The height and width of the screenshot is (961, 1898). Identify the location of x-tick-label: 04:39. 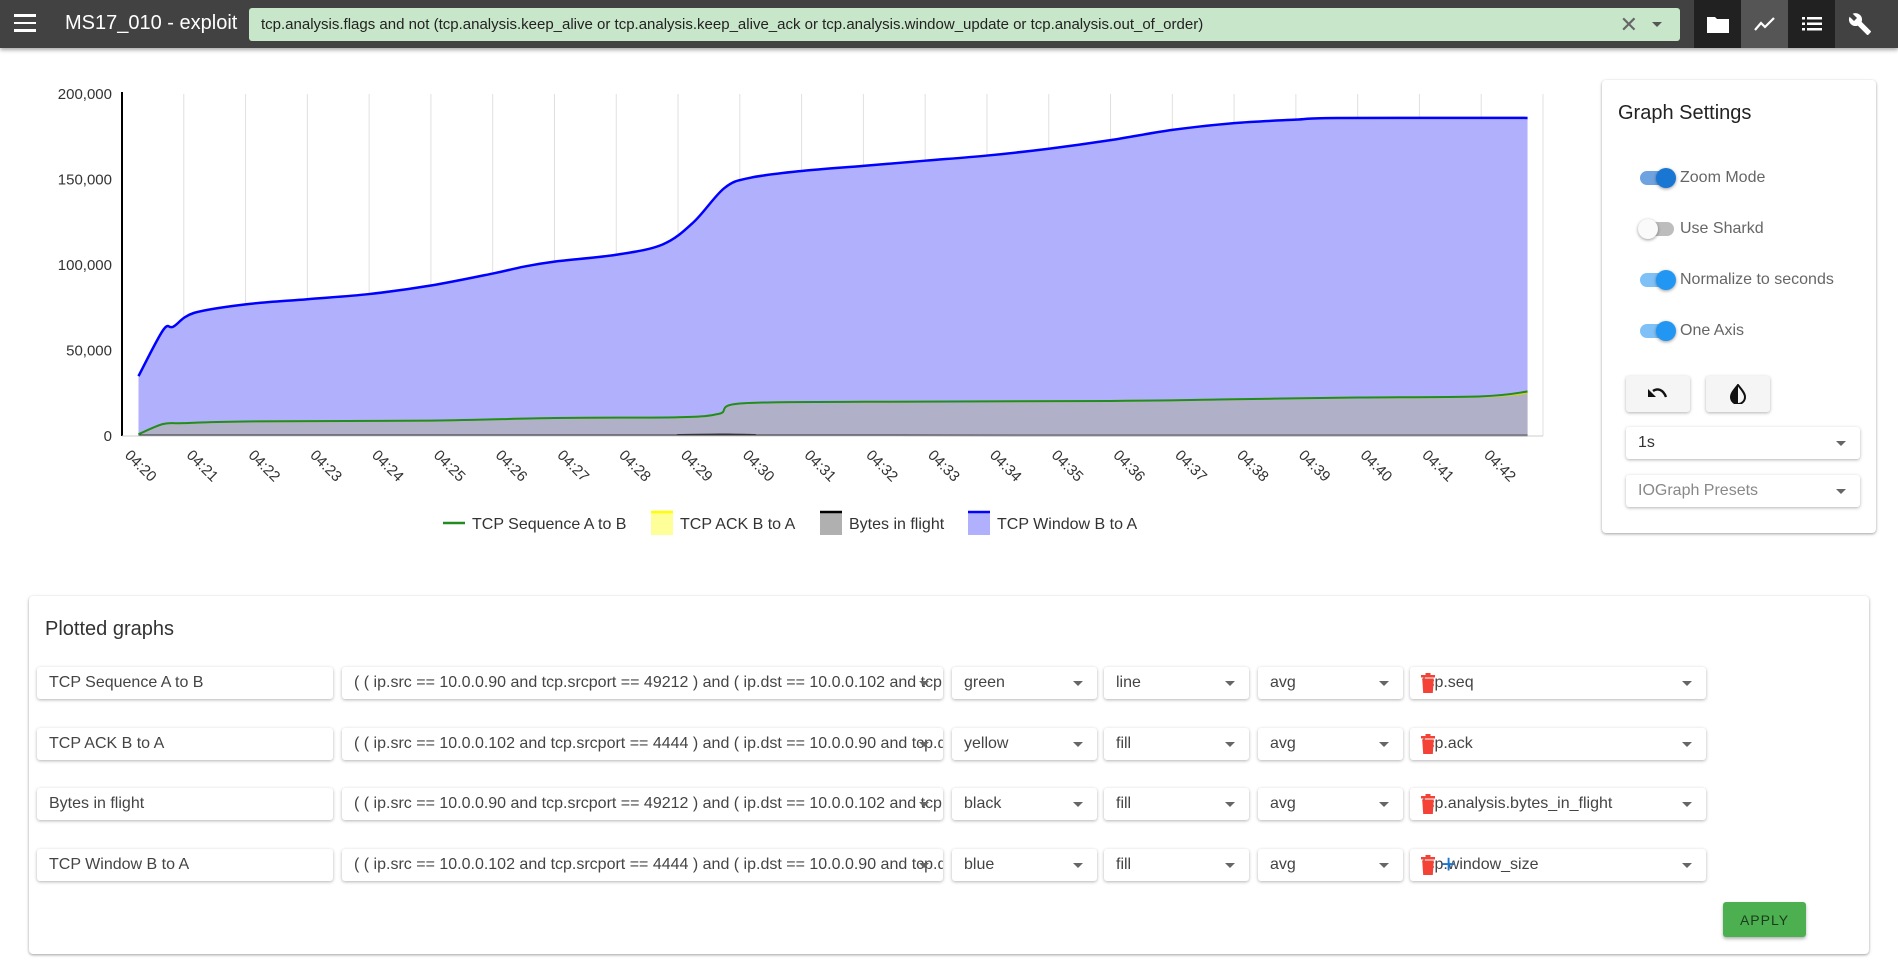
(1314, 466).